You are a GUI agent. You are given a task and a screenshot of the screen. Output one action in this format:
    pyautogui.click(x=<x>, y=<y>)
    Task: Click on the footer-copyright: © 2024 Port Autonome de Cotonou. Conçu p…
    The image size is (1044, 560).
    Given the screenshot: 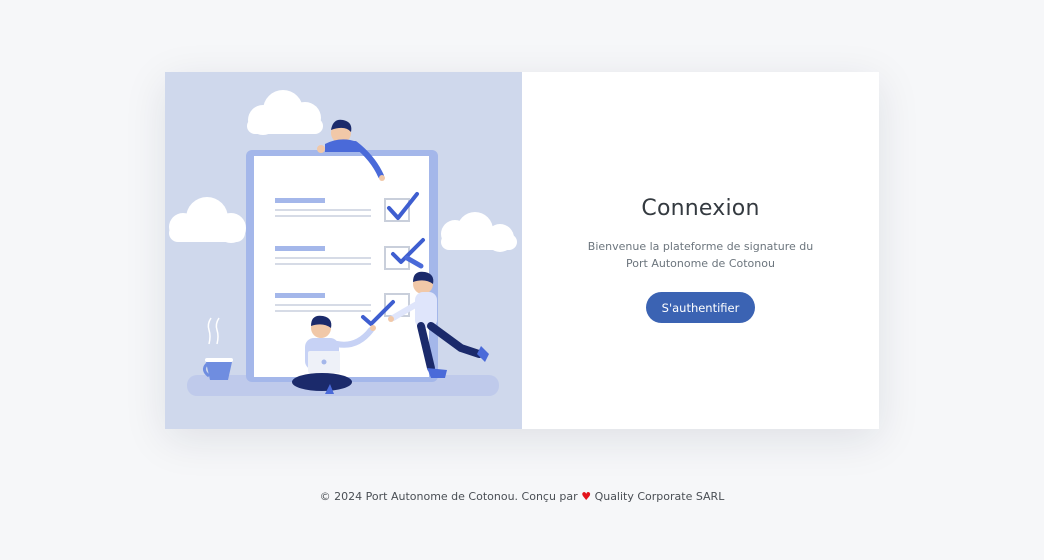 What is the action you would take?
    pyautogui.click(x=448, y=496)
    